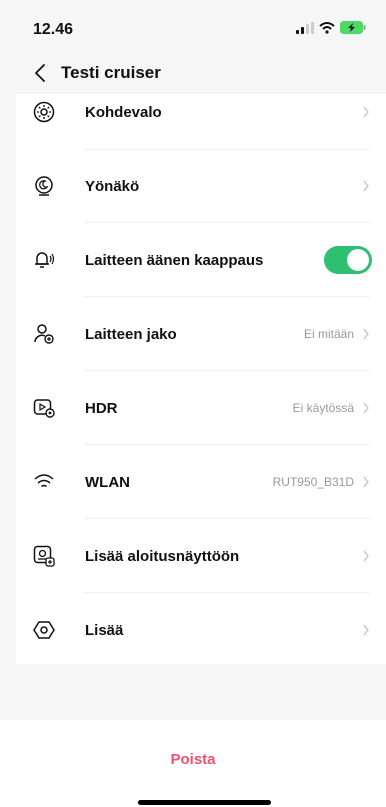 The height and width of the screenshot is (807, 386). Describe the element at coordinates (358, 260) in the screenshot. I see `toggle-knob` at that location.